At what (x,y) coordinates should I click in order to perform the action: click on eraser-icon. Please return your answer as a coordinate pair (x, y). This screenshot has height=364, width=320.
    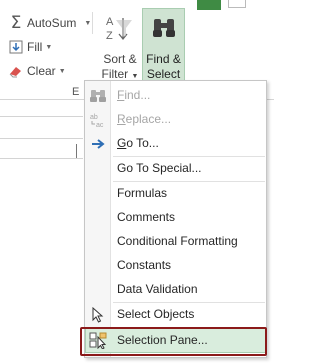
    Looking at the image, I should click on (16, 71).